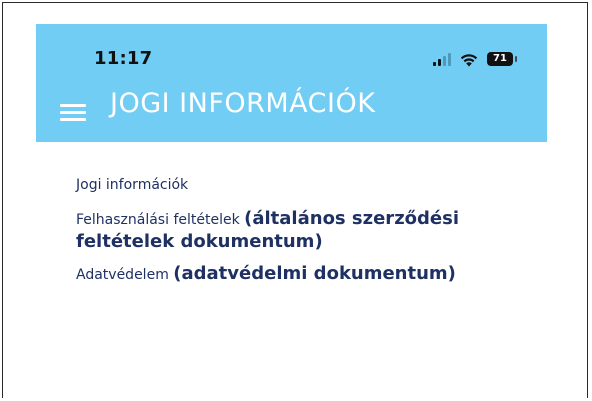 The width and height of the screenshot is (592, 401). What do you see at coordinates (125, 275) in the screenshot?
I see `privacy-label: Adatvédelem` at bounding box center [125, 275].